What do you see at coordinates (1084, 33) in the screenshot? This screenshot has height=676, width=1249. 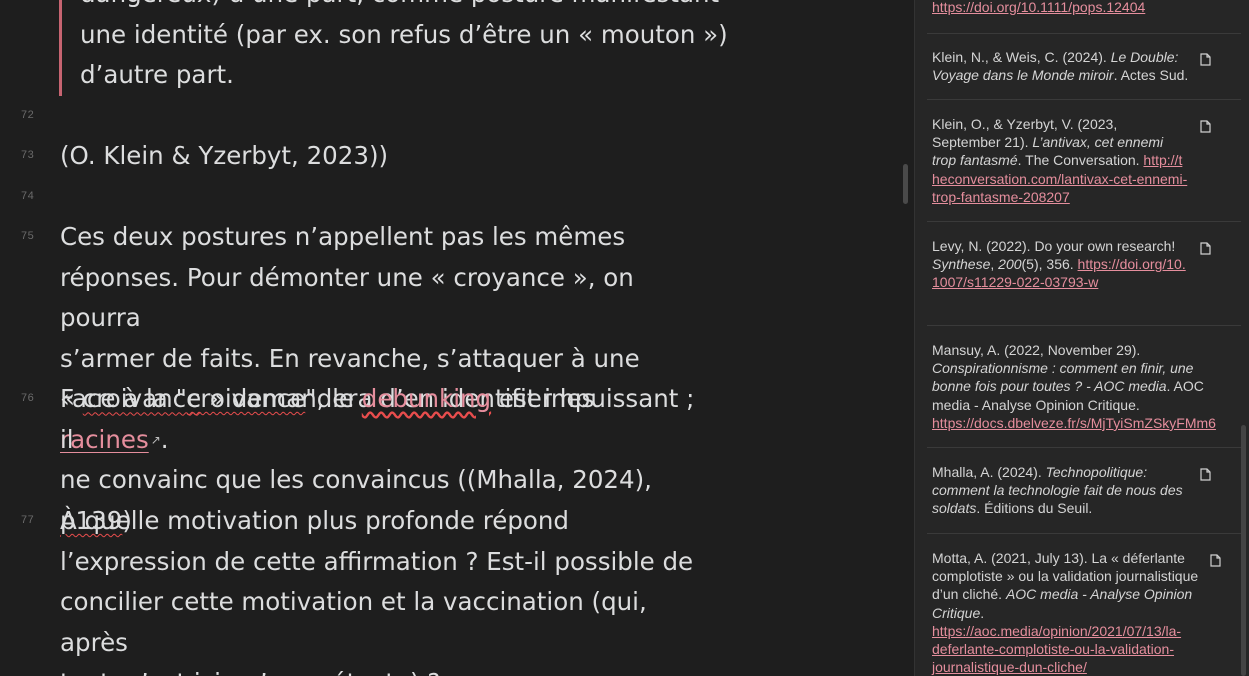 I see `entry-separator` at bounding box center [1084, 33].